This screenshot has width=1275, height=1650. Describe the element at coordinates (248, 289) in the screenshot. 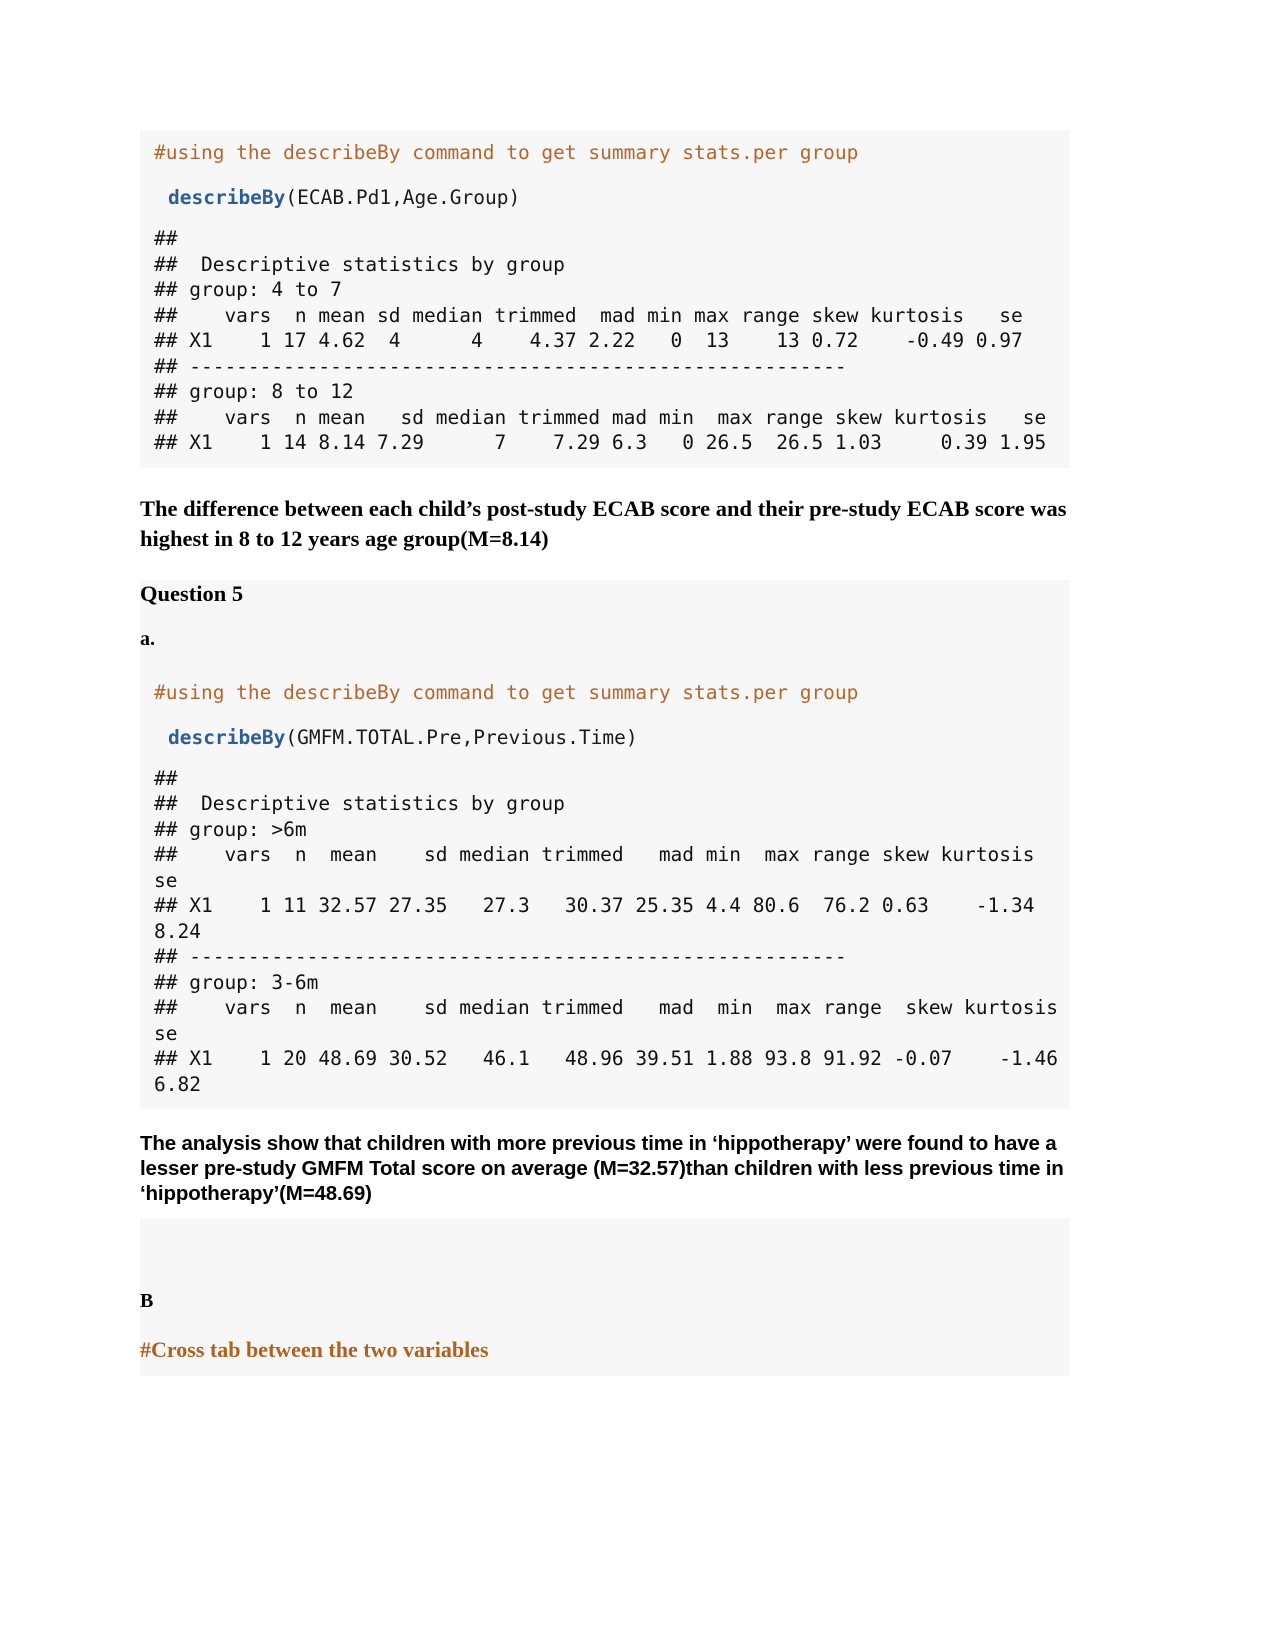

I see `output-line: ## group: 4 to 7` at that location.